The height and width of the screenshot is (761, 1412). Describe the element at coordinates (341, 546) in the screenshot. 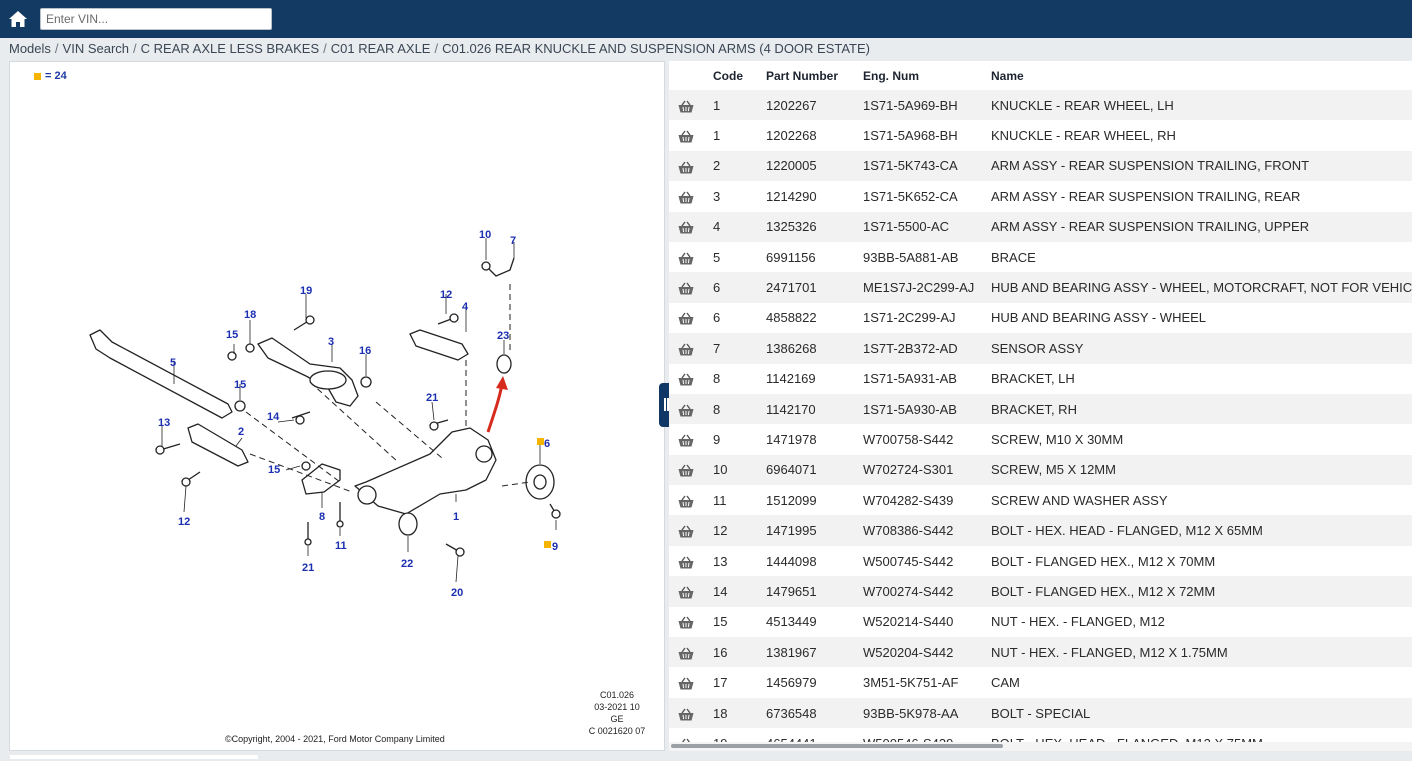

I see `callout-11: 11` at that location.